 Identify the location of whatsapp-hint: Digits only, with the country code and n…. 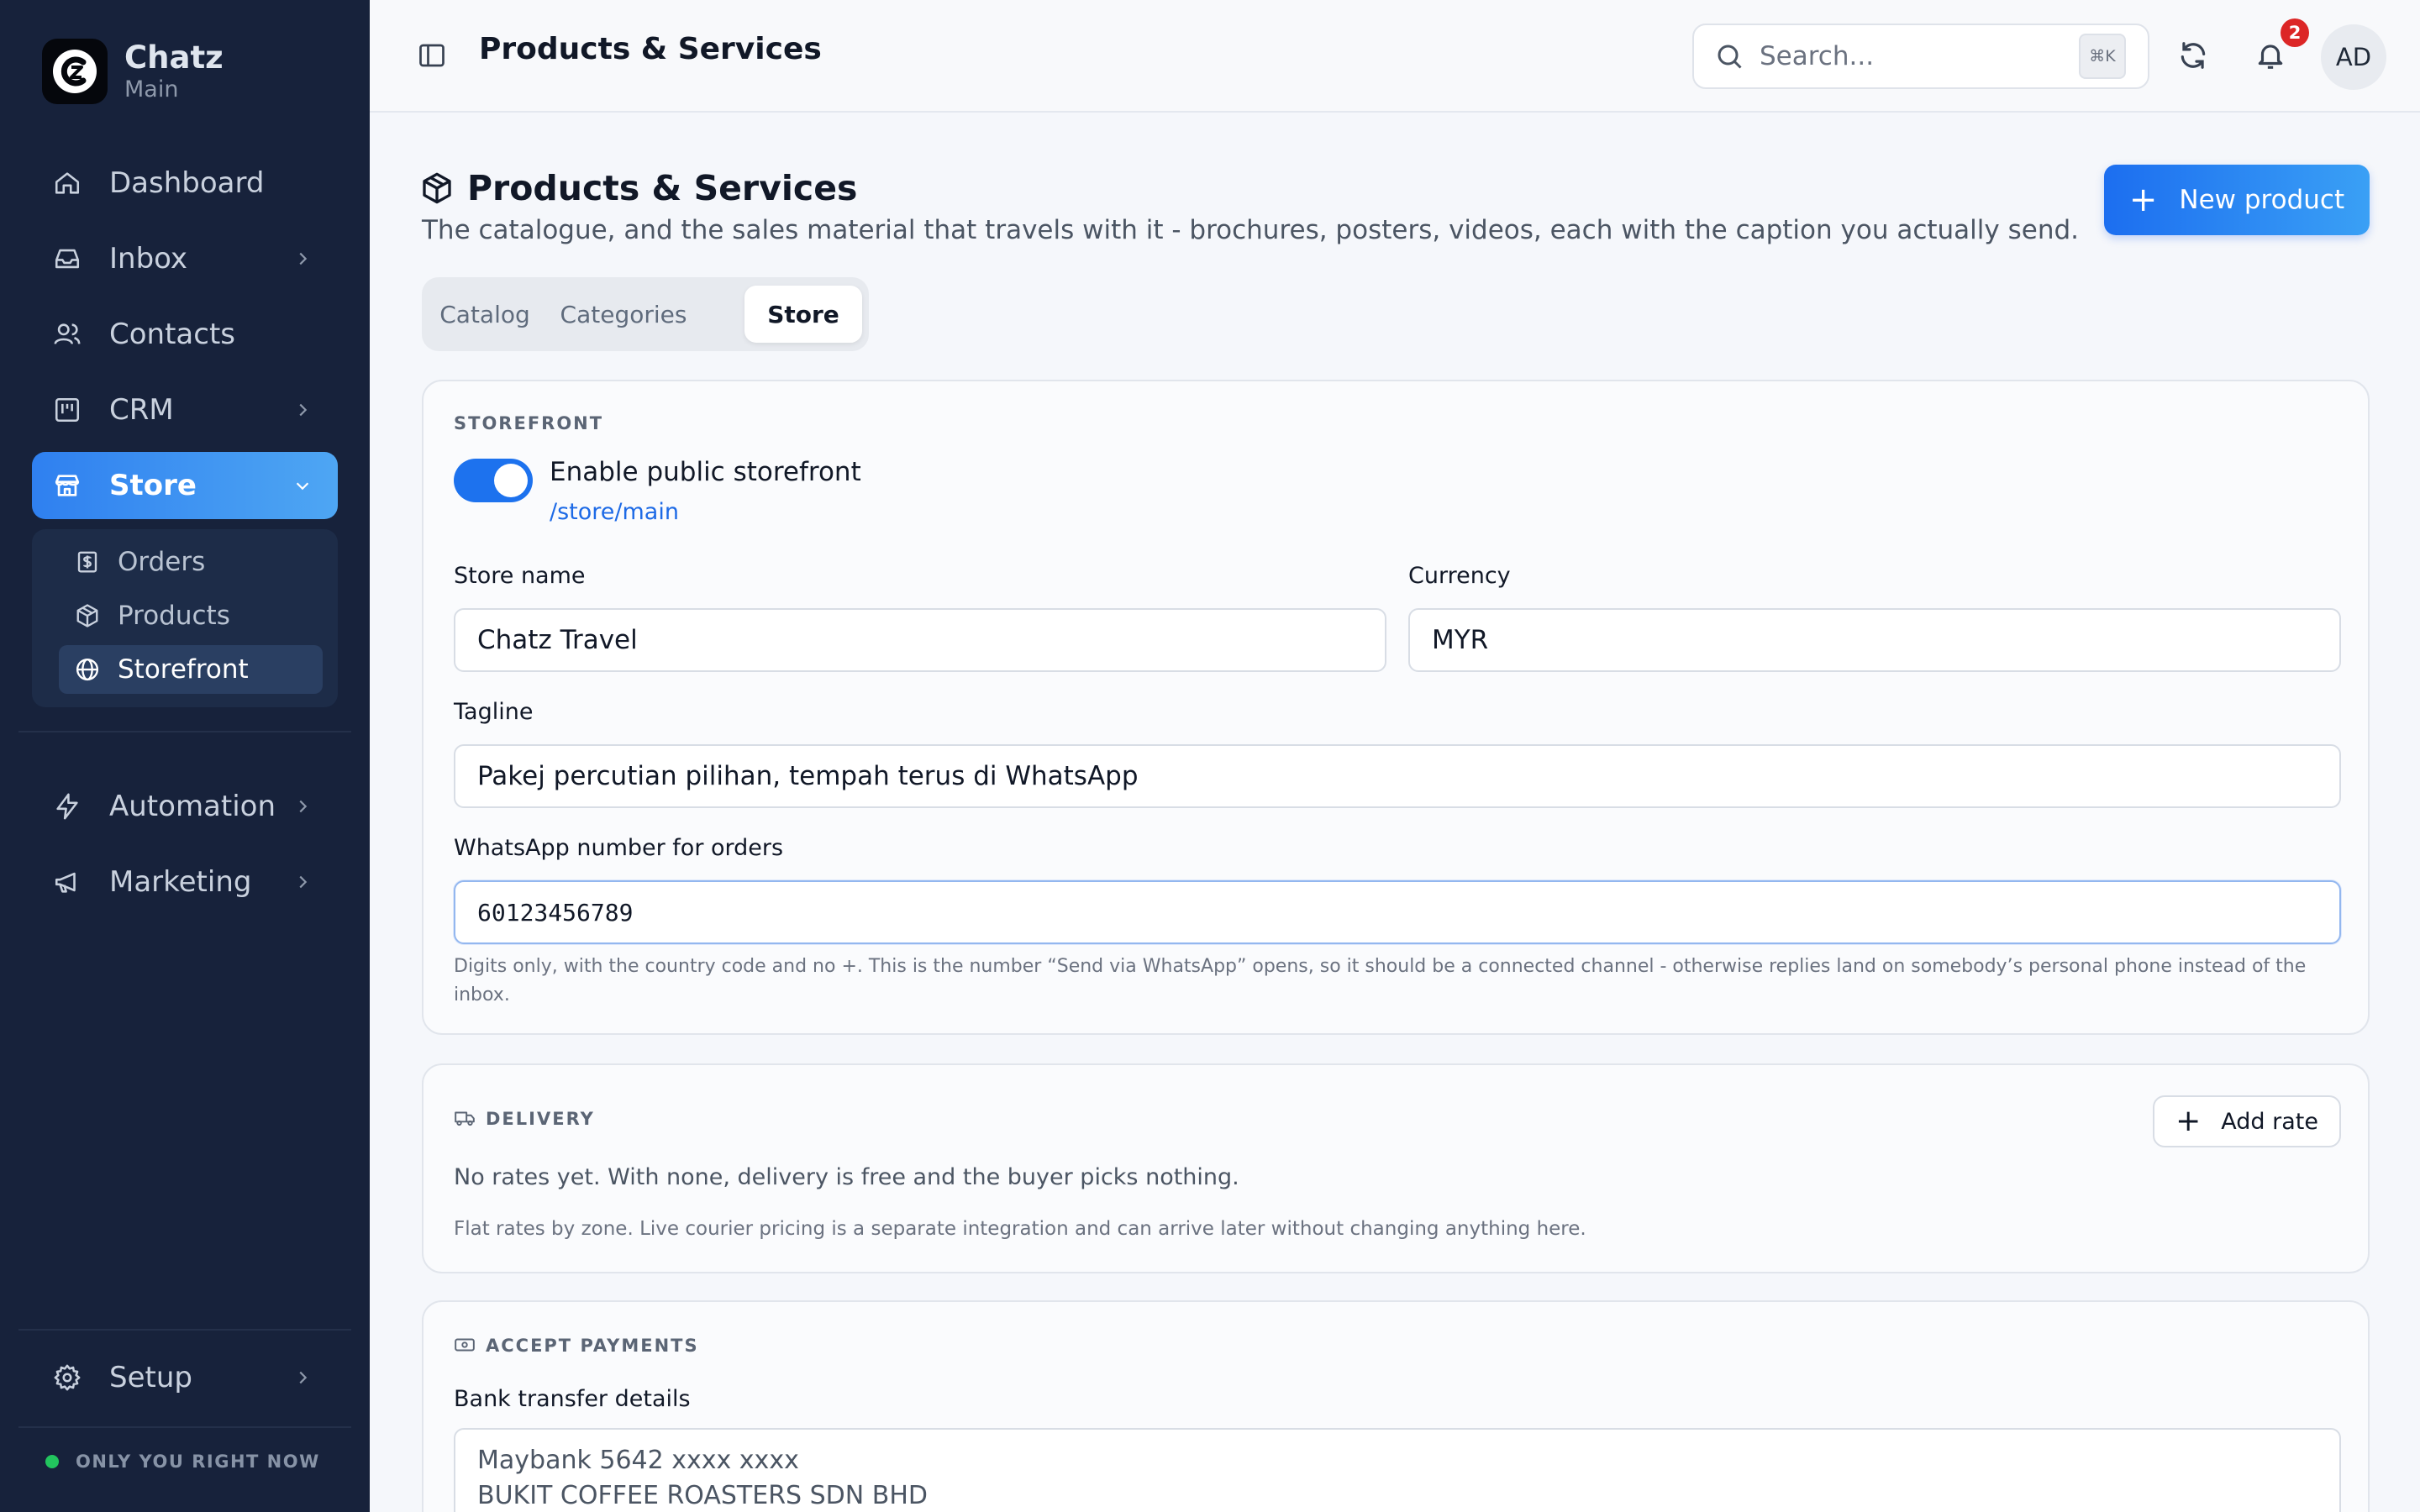
(1380, 980).